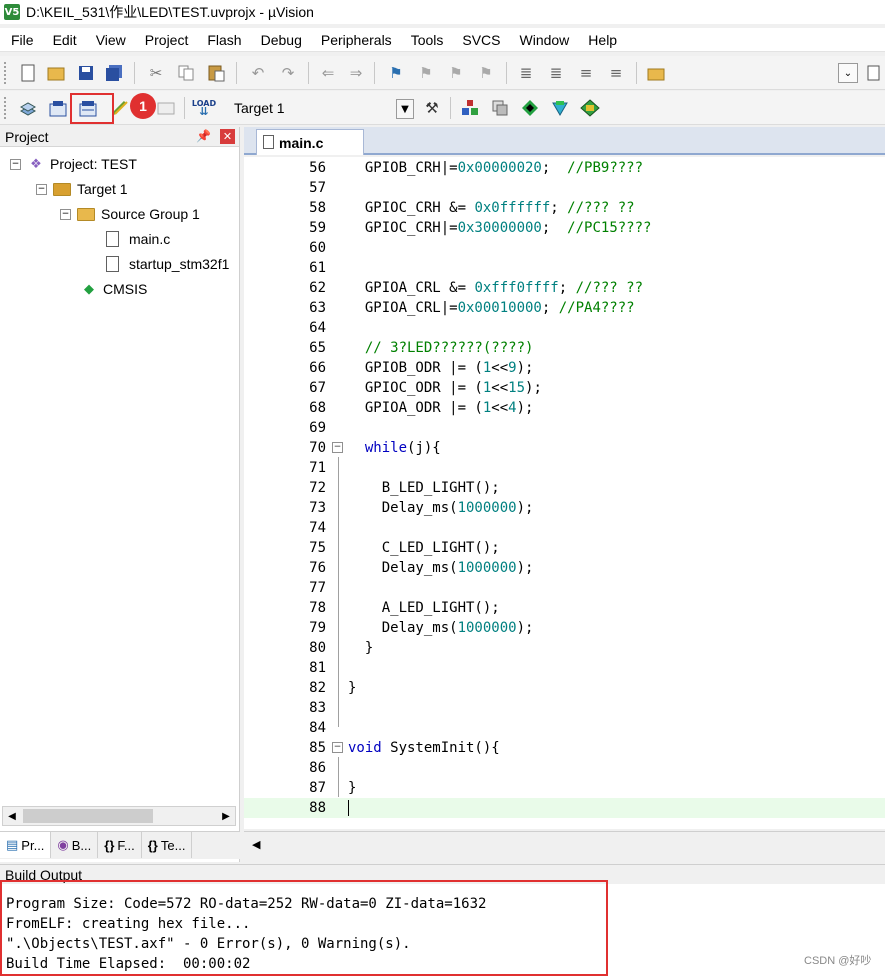 This screenshot has width=885, height=976. Describe the element at coordinates (526, 73) in the screenshot. I see `indent-icon: ≣` at that location.